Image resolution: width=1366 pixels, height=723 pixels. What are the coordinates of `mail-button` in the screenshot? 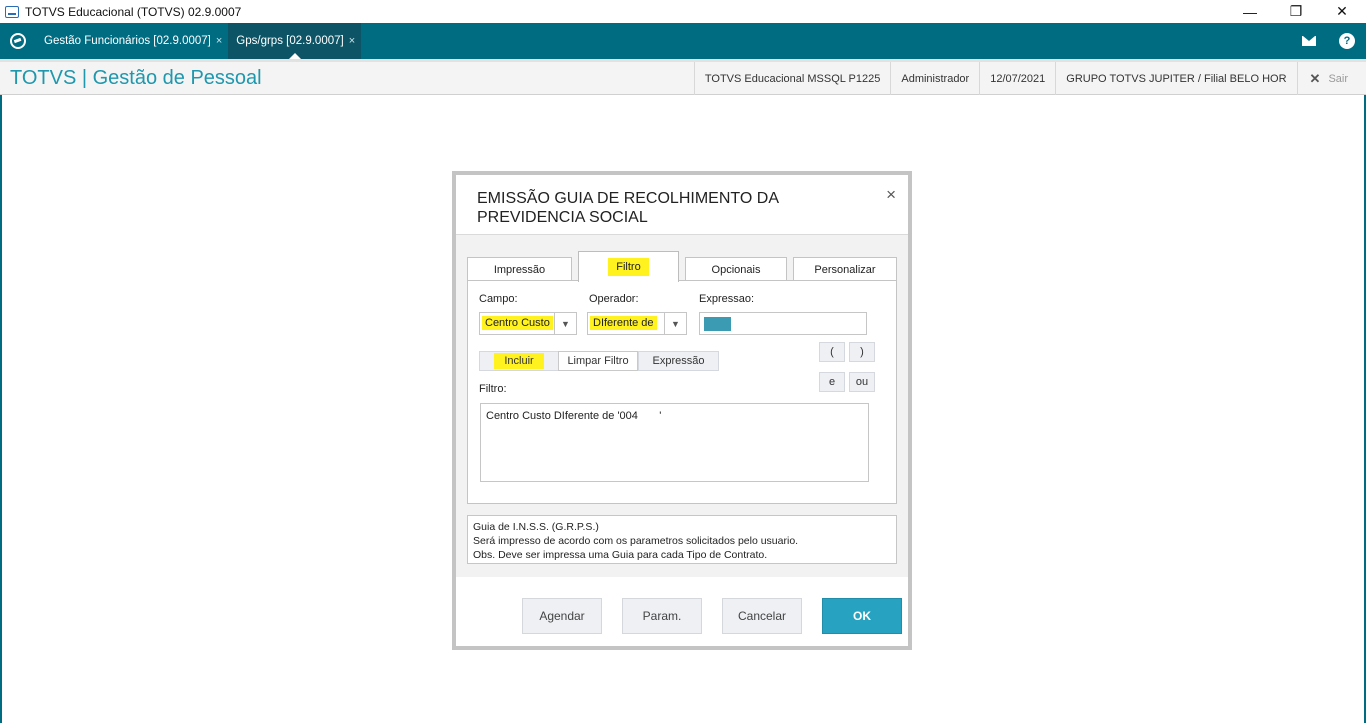 It's located at (1309, 41).